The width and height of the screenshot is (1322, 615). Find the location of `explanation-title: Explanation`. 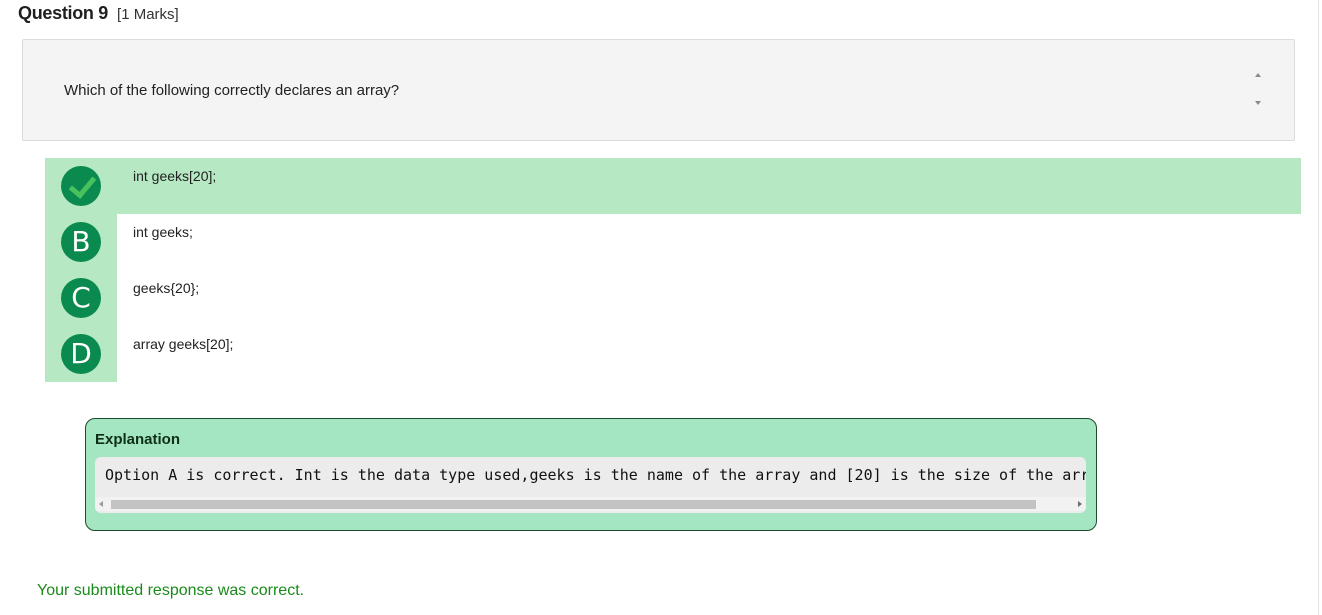

explanation-title: Explanation is located at coordinates (138, 439).